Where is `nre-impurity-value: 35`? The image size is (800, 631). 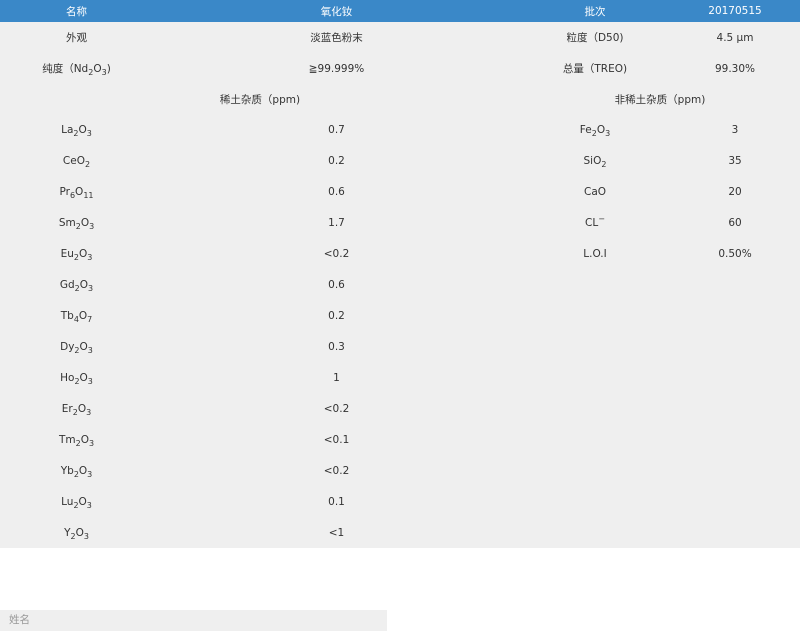 nre-impurity-value: 35 is located at coordinates (735, 160).